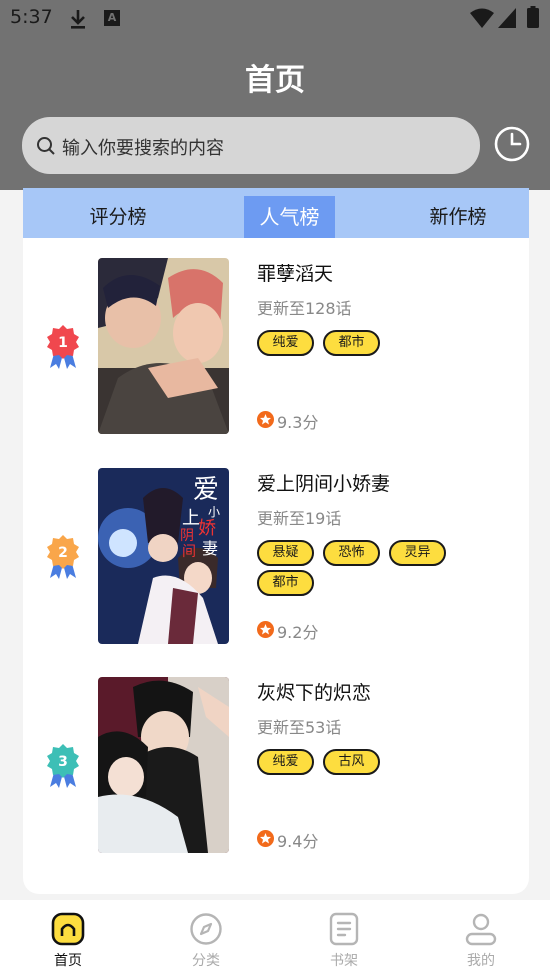  Describe the element at coordinates (298, 632) in the screenshot. I see `score-value: 9.2分` at that location.